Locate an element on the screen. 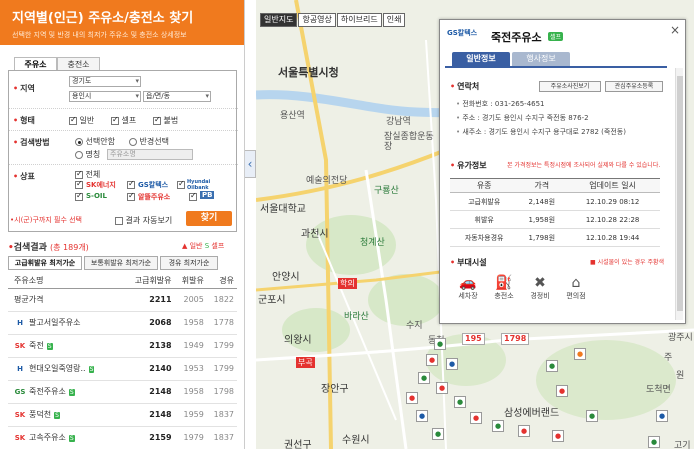 The height and width of the screenshot is (449, 694). station-name-link: 죽전 is located at coordinates (36, 345).